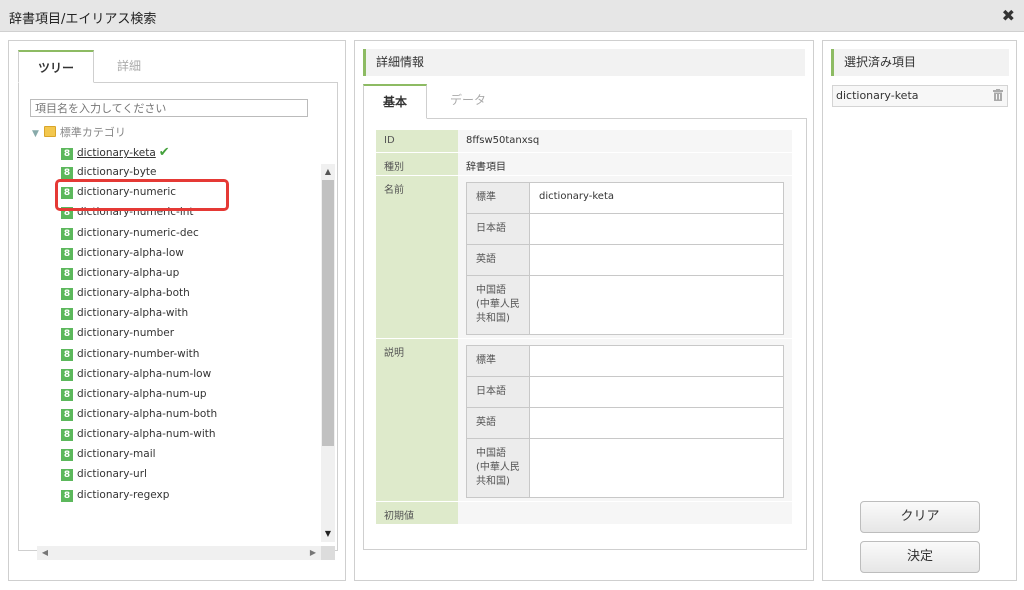 Image resolution: width=1024 pixels, height=590 pixels. What do you see at coordinates (129, 66) in the screenshot?
I see `tab-detail: 詳細` at bounding box center [129, 66].